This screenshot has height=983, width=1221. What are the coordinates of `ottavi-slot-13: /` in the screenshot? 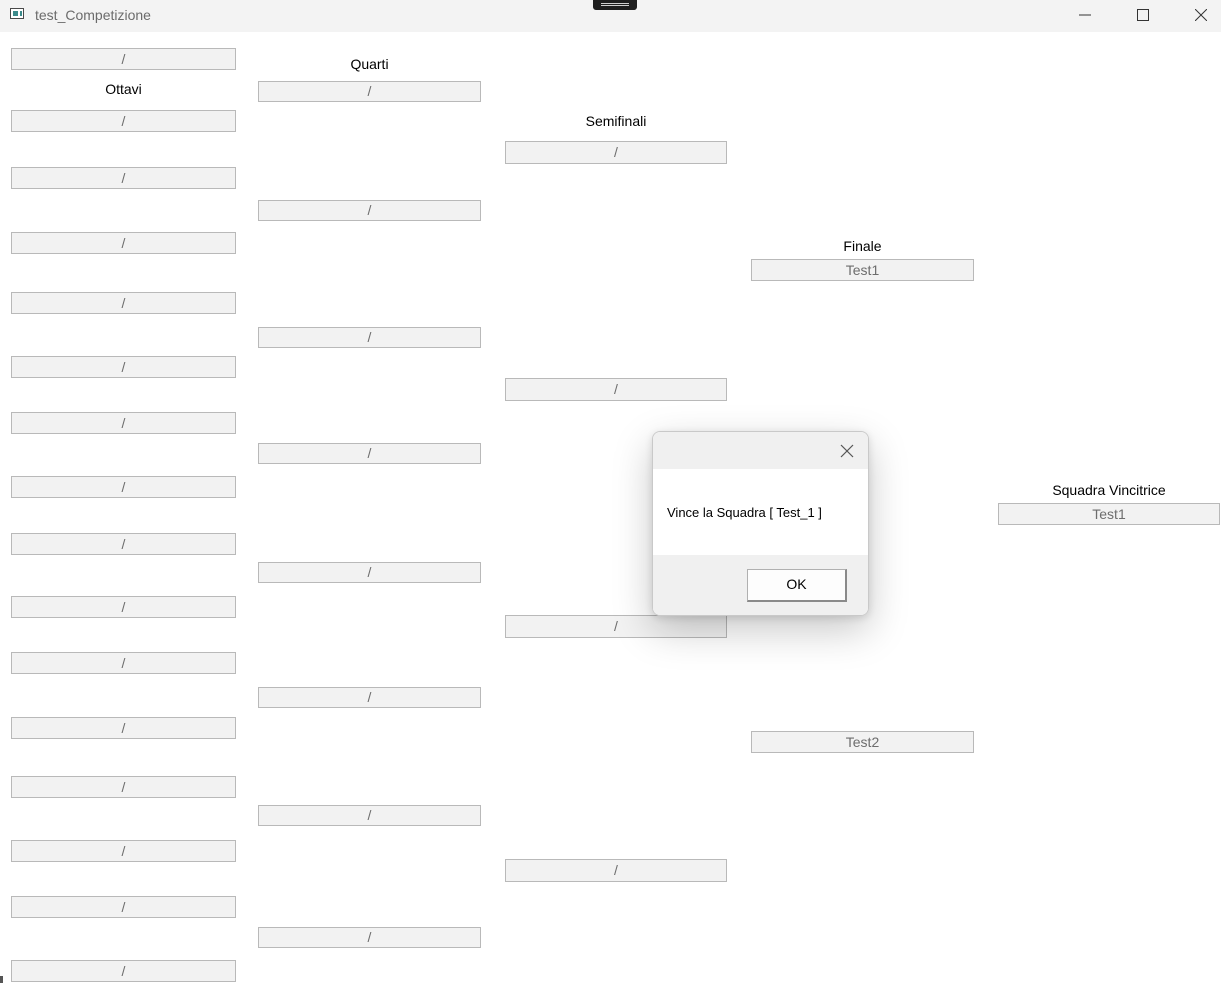 It's located at (123, 787).